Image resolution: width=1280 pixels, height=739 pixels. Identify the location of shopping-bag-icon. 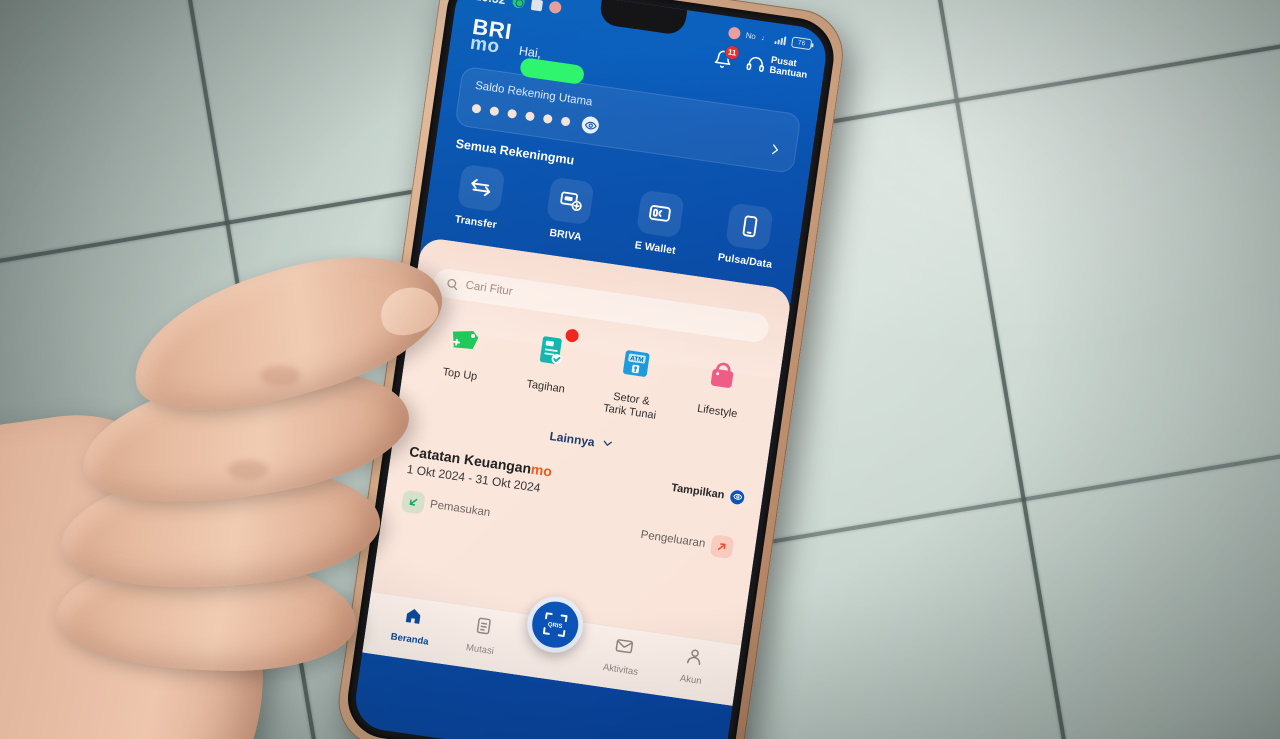
(722, 376).